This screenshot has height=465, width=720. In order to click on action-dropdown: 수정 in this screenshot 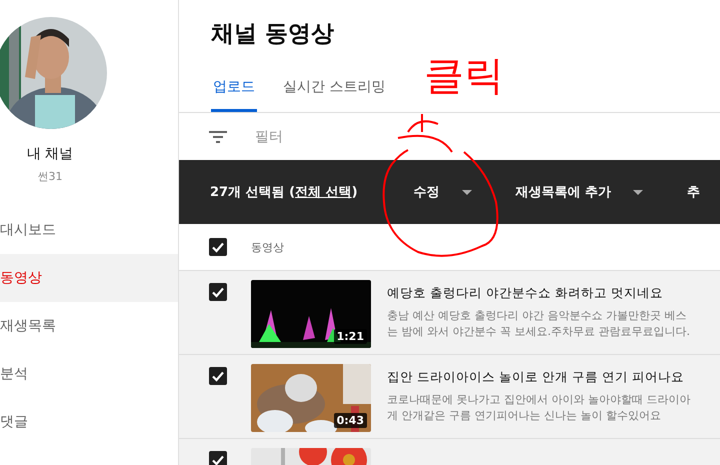, I will do `click(443, 192)`.